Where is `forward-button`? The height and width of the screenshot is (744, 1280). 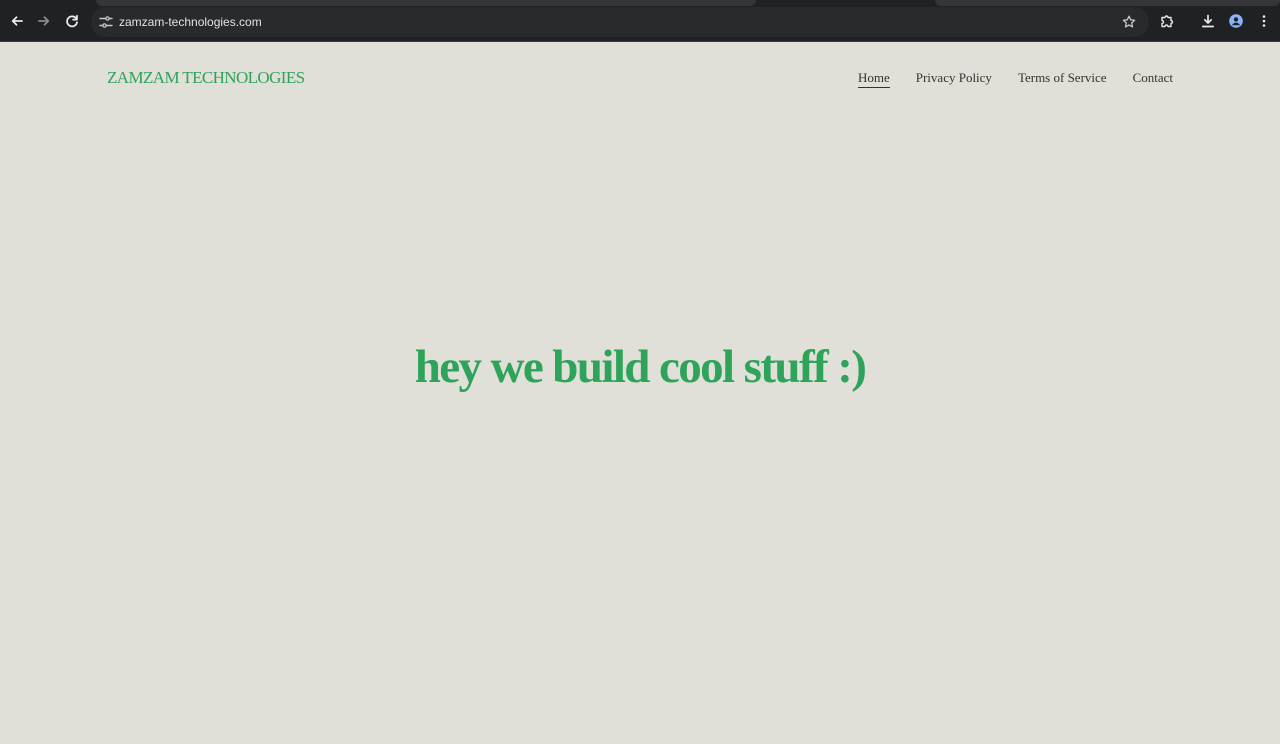
forward-button is located at coordinates (44, 21).